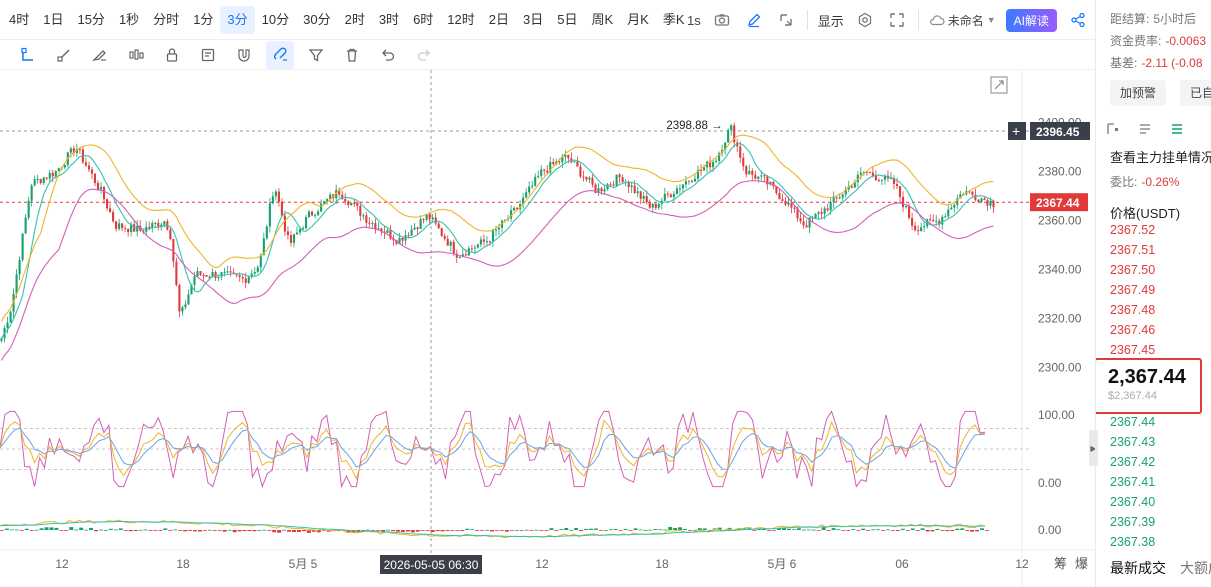 The width and height of the screenshot is (1211, 587). What do you see at coordinates (999, 85) in the screenshot?
I see `chart-expand-arrow` at bounding box center [999, 85].